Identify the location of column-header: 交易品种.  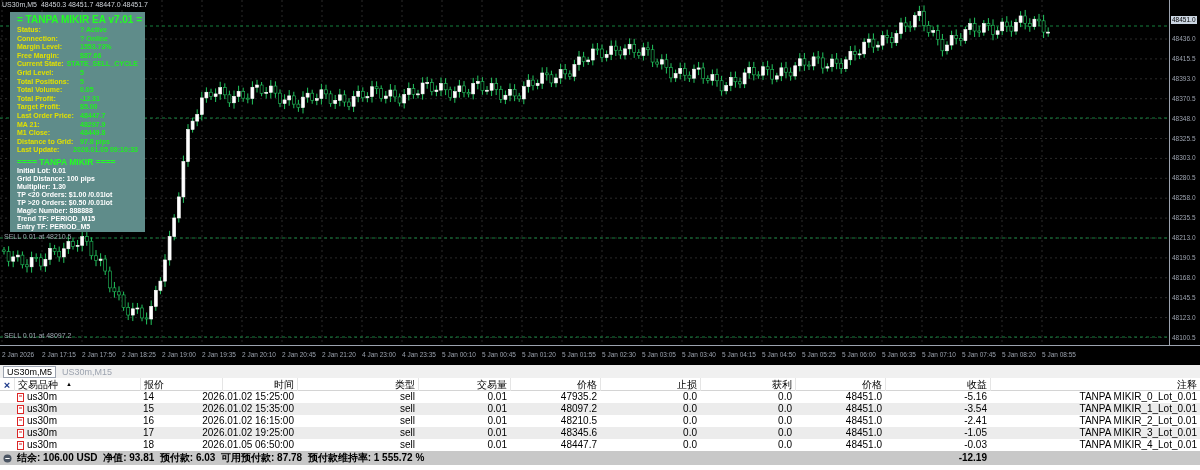
(38, 384).